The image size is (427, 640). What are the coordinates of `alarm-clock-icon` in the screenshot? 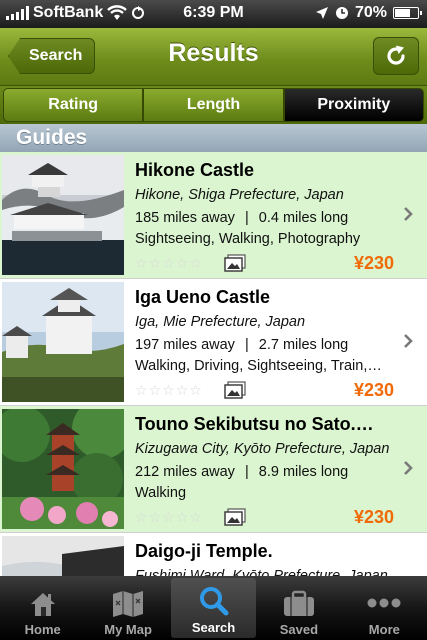 It's located at (341, 13).